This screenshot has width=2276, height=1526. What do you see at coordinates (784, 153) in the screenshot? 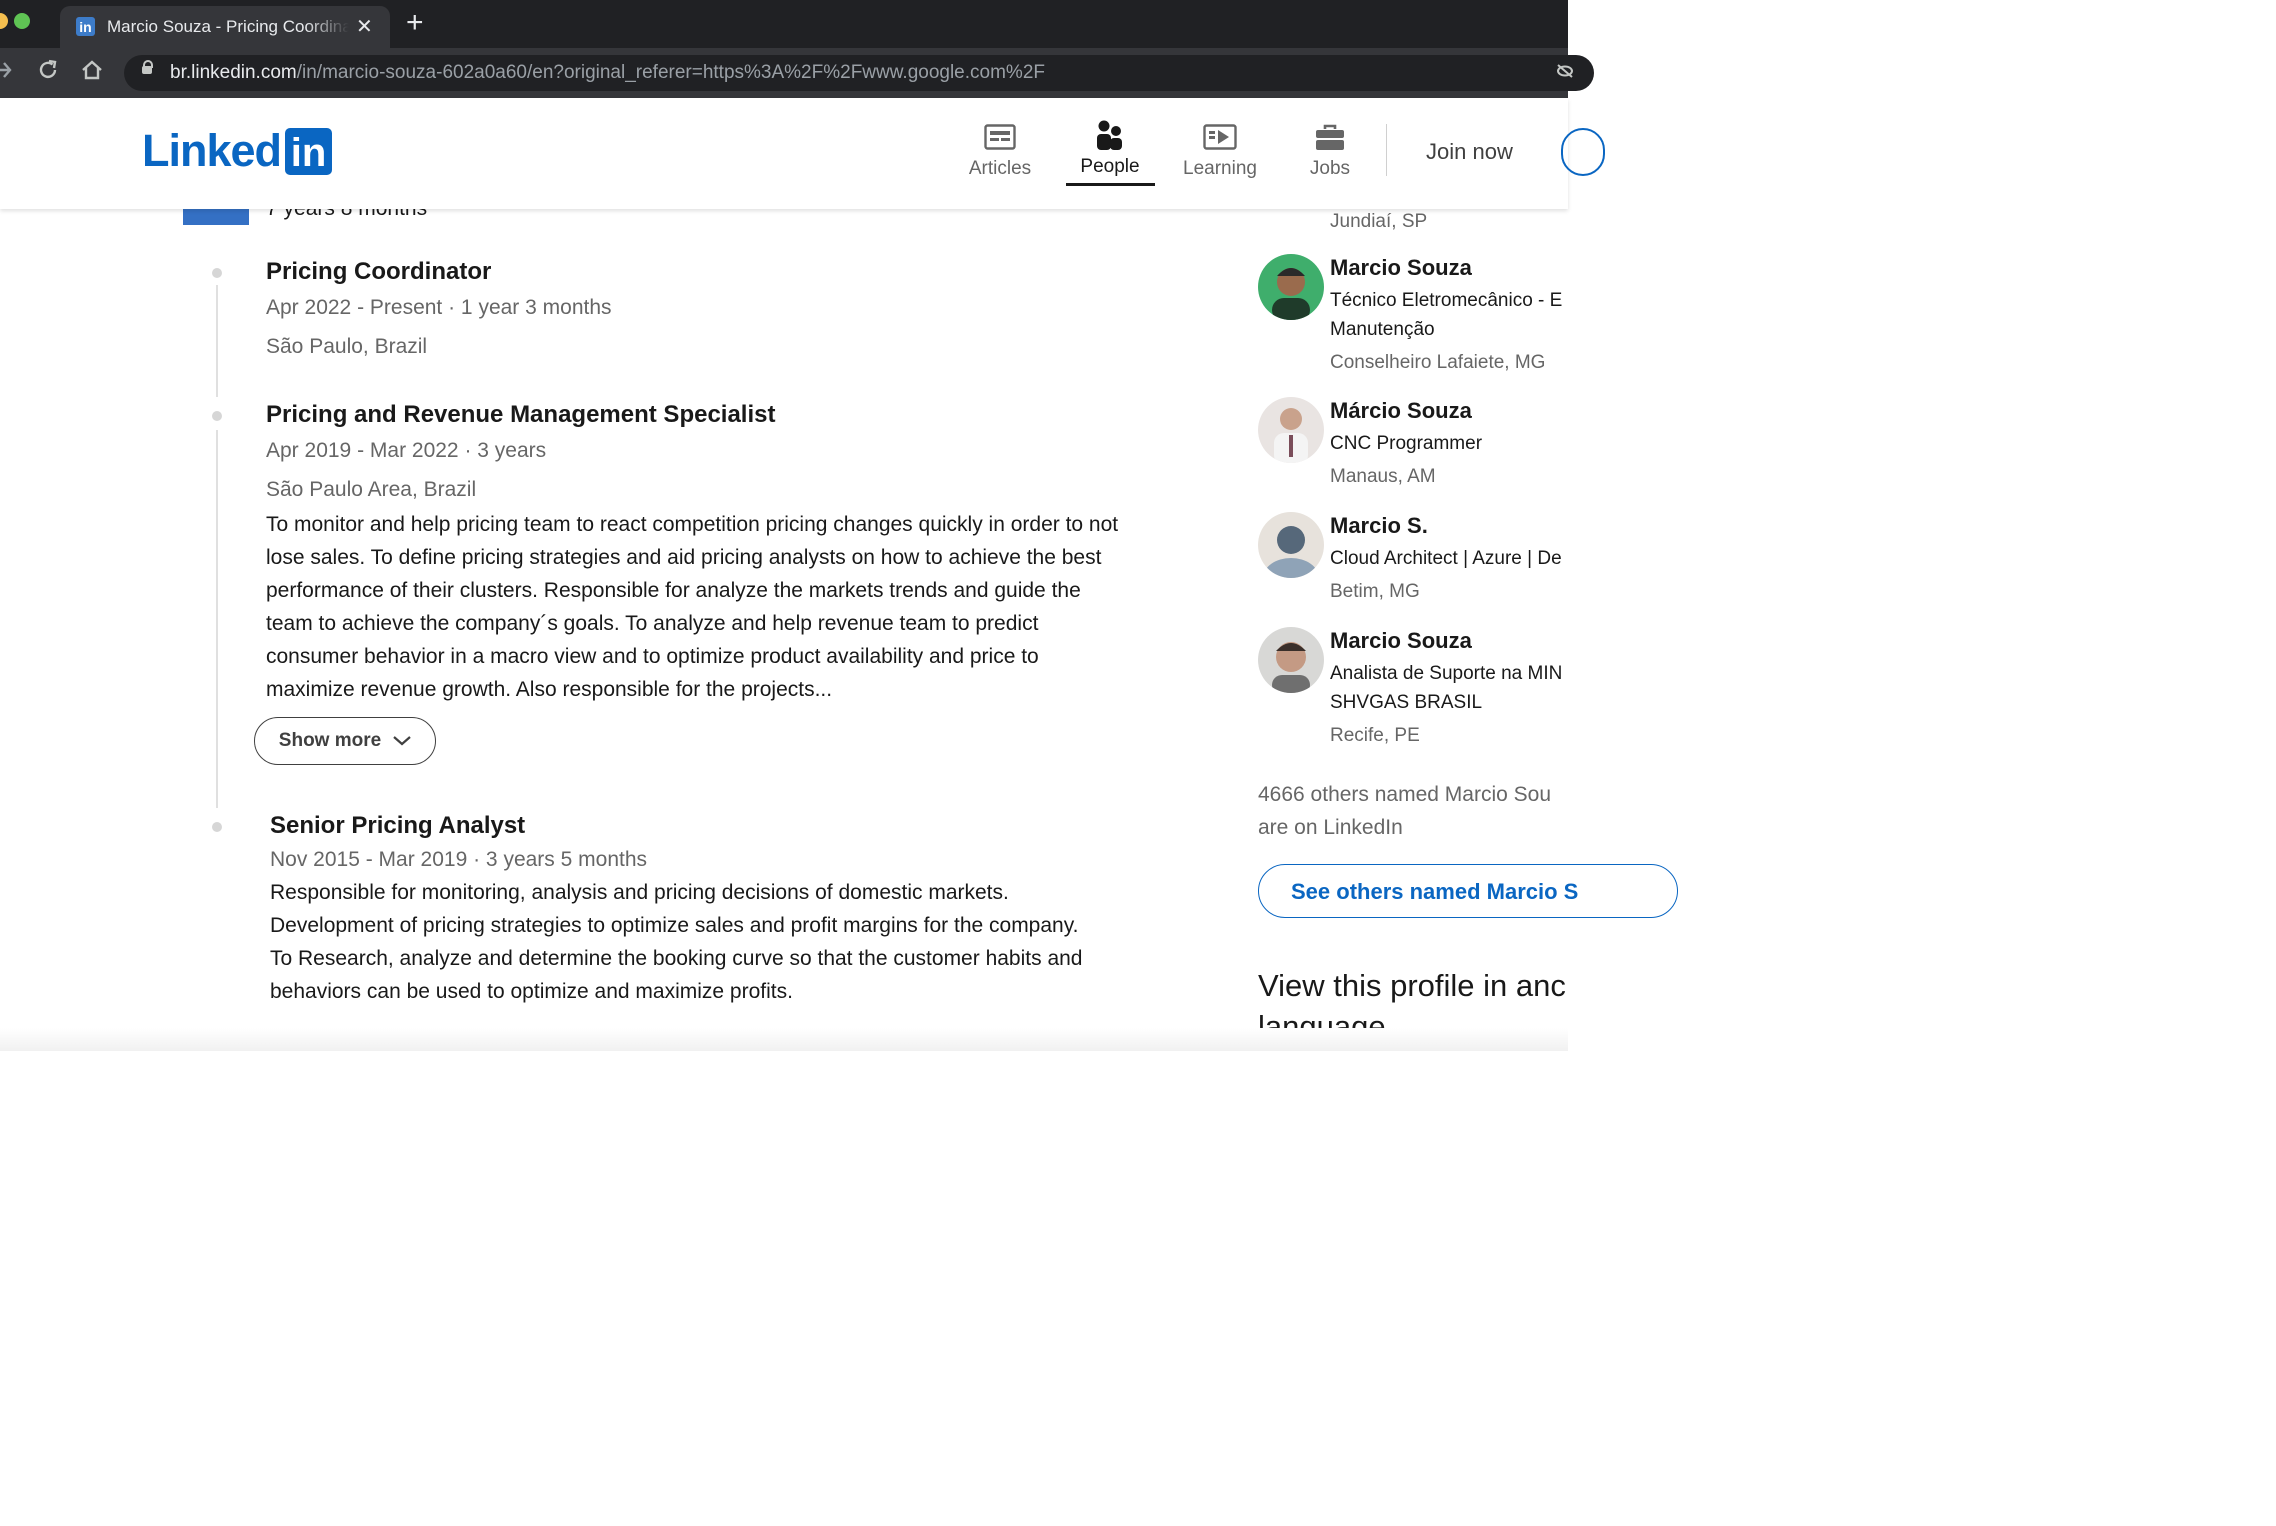
I see `linkedin-header: Linked in Articles People Learning Jobs` at bounding box center [784, 153].